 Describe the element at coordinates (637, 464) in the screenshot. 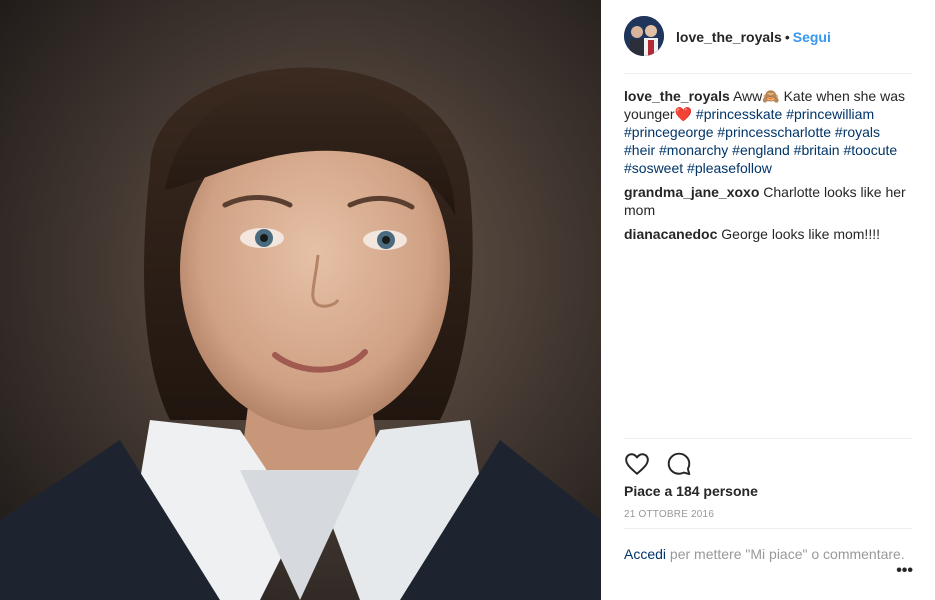

I see `heart-outline-icon` at that location.